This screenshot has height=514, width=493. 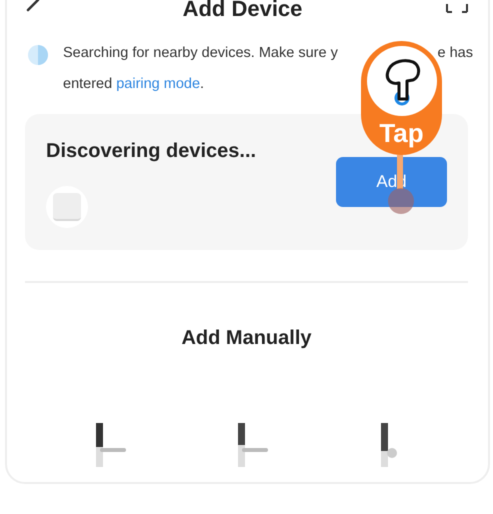 I want to click on device-icon, so click(x=67, y=207).